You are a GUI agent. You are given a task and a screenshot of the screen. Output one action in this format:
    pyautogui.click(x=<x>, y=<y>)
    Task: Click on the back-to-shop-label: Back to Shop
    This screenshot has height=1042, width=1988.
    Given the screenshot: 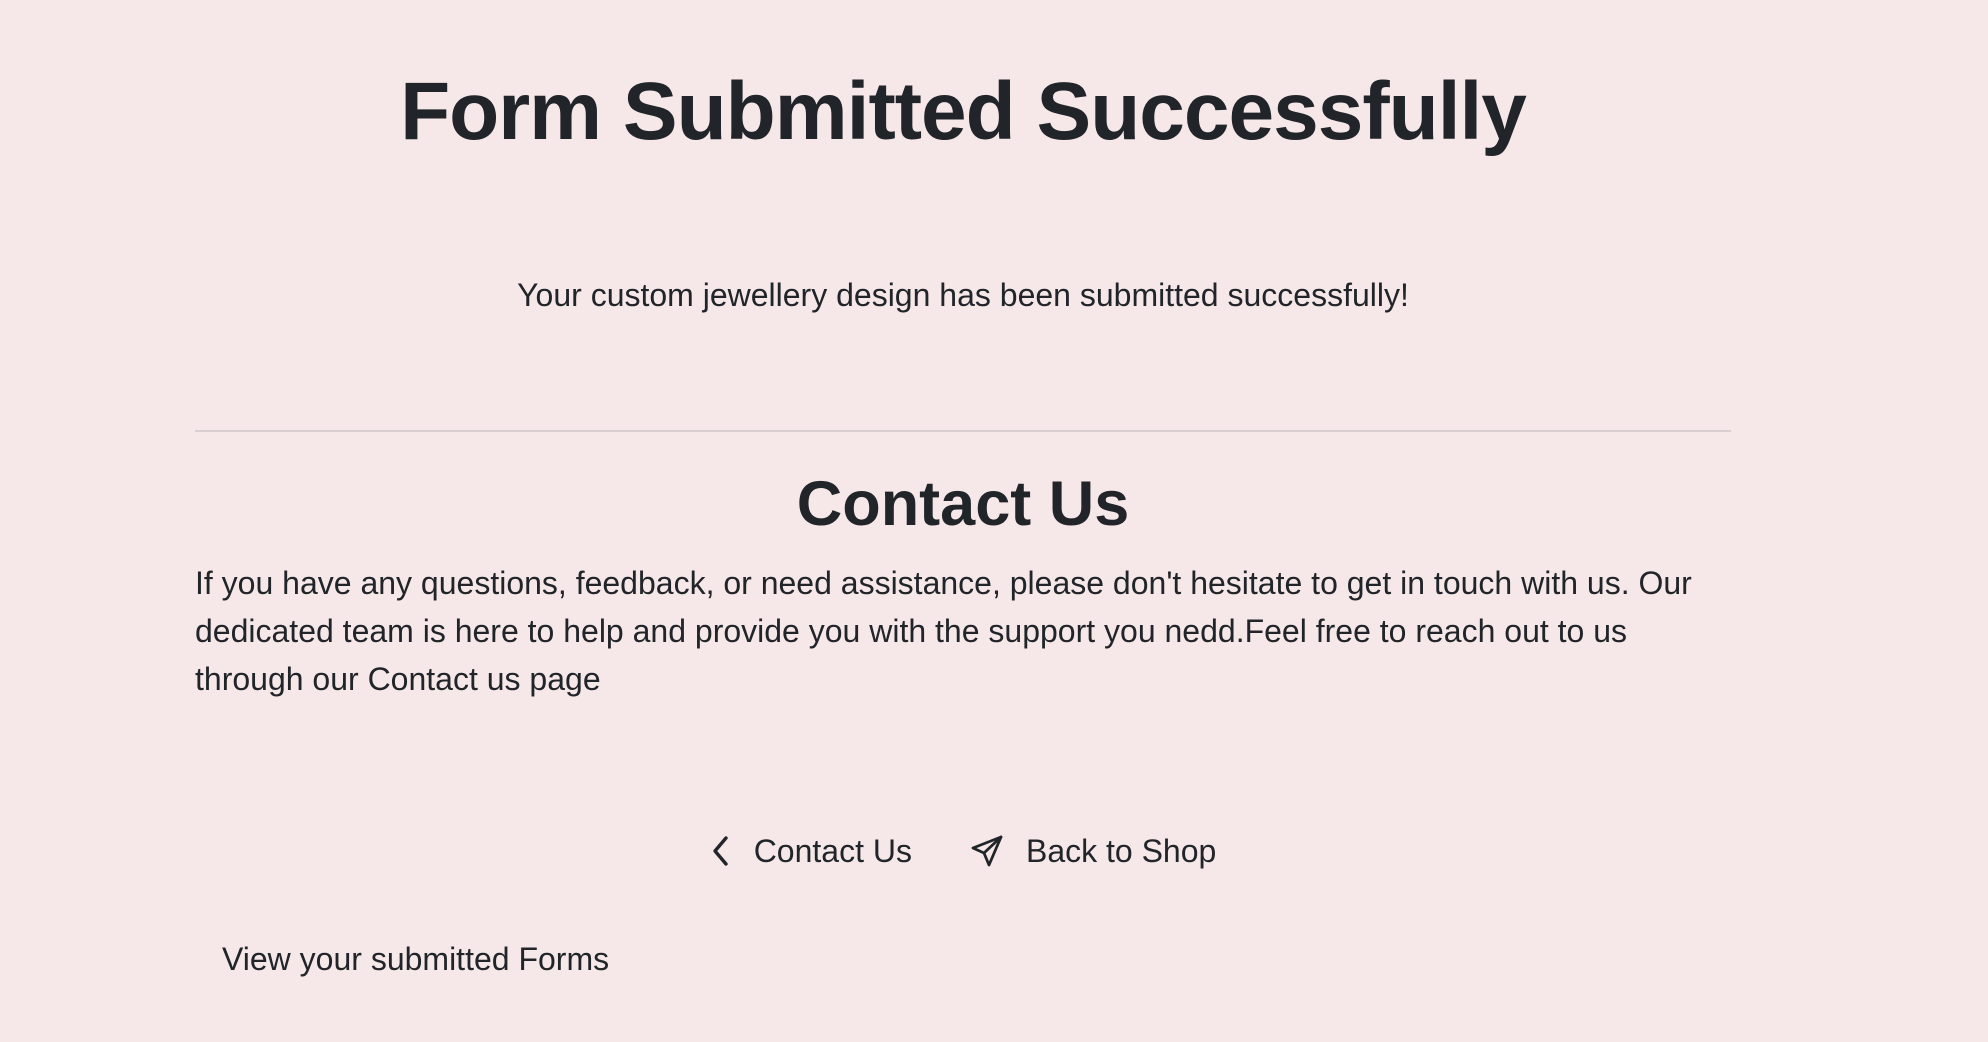 What is the action you would take?
    pyautogui.click(x=1121, y=851)
    